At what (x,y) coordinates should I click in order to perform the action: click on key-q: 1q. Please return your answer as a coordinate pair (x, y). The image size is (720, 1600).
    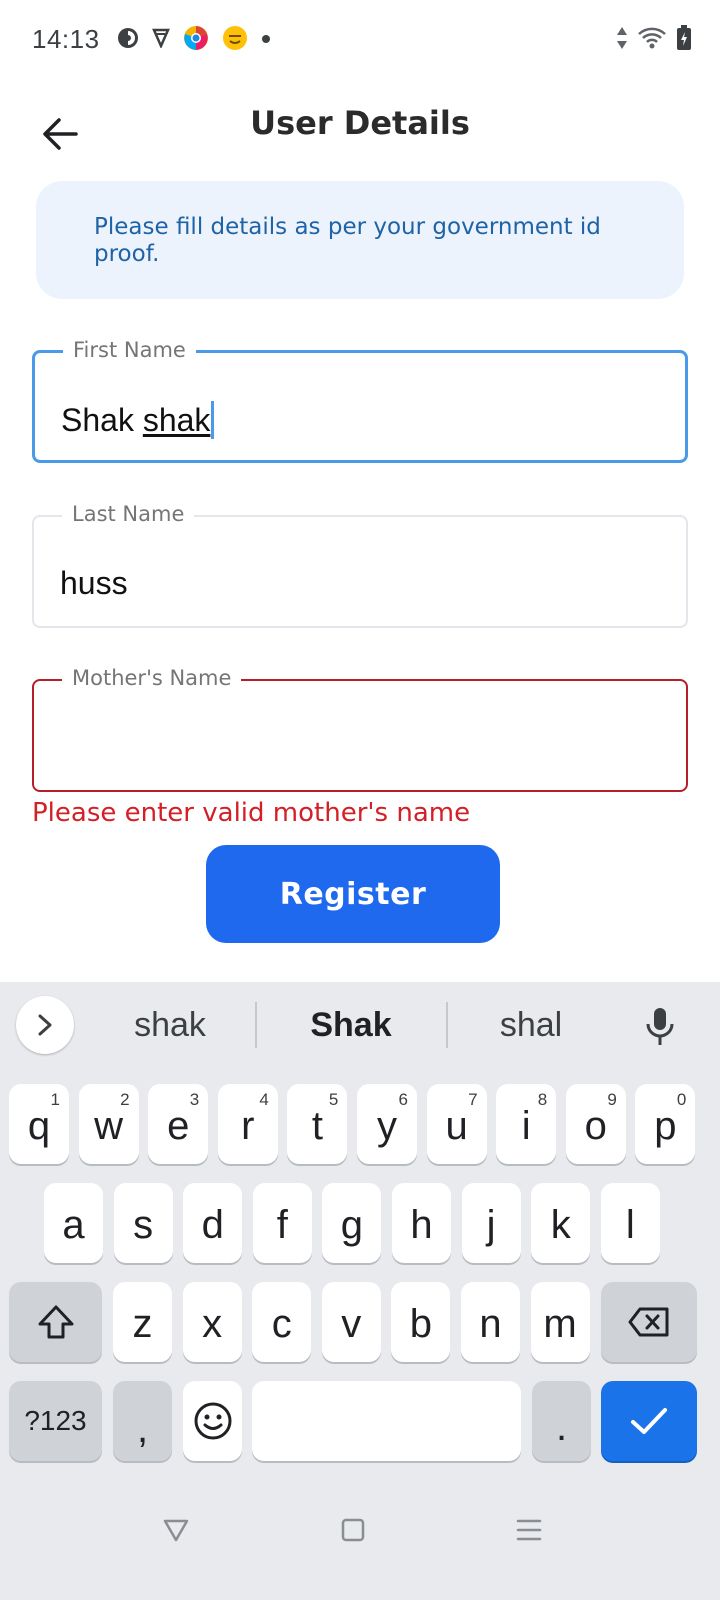
    Looking at the image, I should click on (39, 1124).